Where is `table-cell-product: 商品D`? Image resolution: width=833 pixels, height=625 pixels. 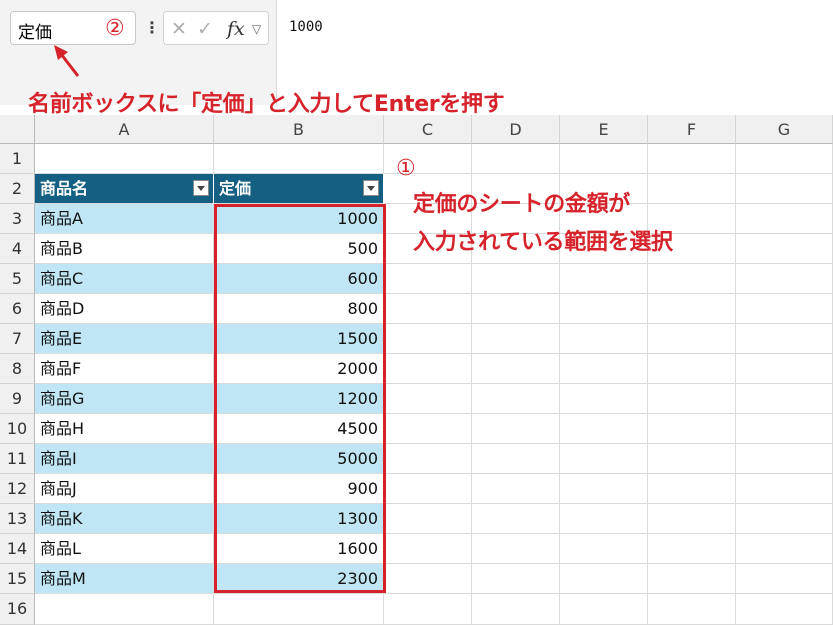 table-cell-product: 商品D is located at coordinates (124, 309).